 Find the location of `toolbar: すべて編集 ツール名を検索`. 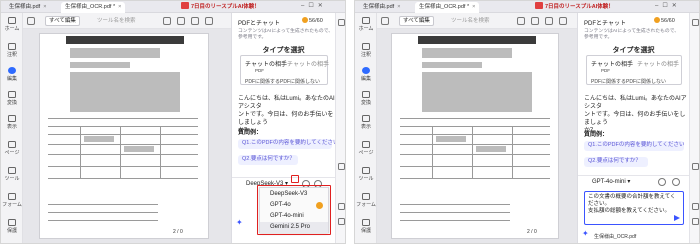

toolbar: すべて編集 ツール名を検索 is located at coordinates (127, 21).